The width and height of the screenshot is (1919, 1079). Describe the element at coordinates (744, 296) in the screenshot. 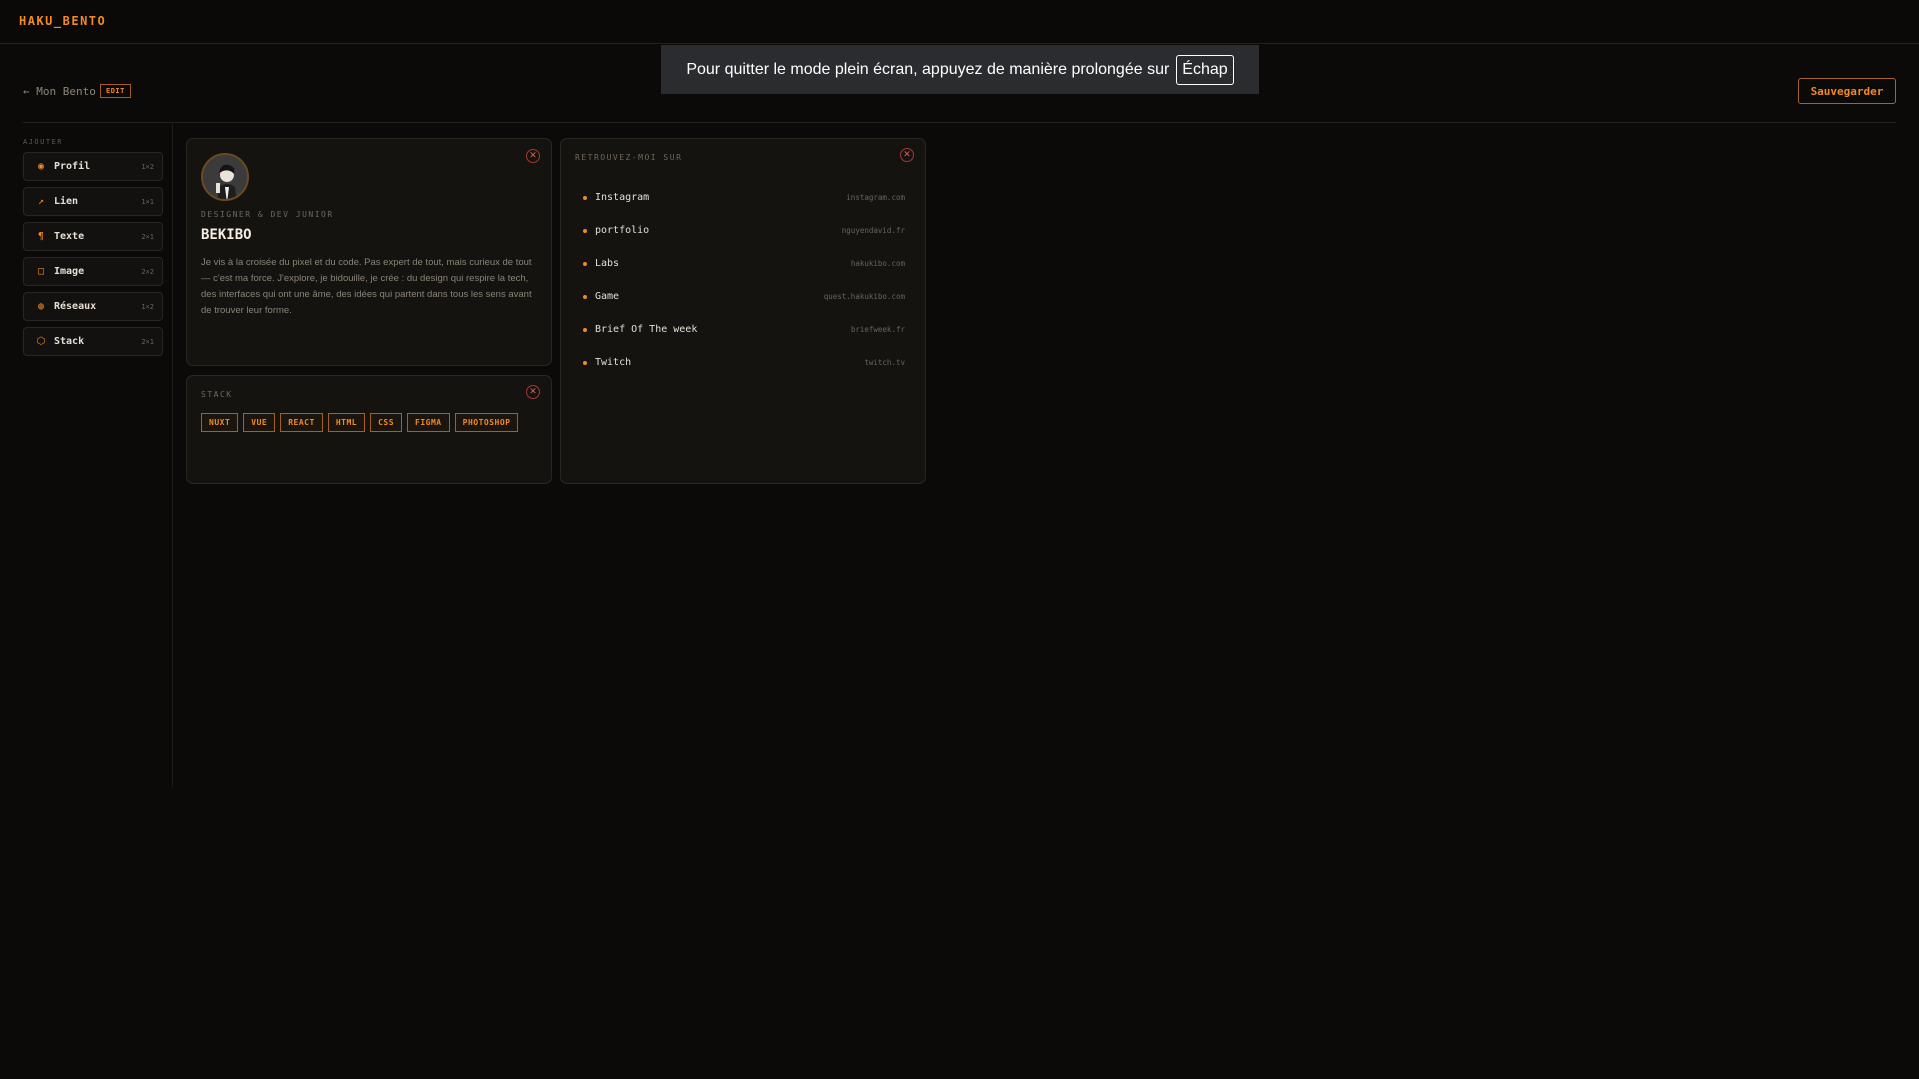

I see `link-item-game: Game quest.hakukibo.com` at that location.